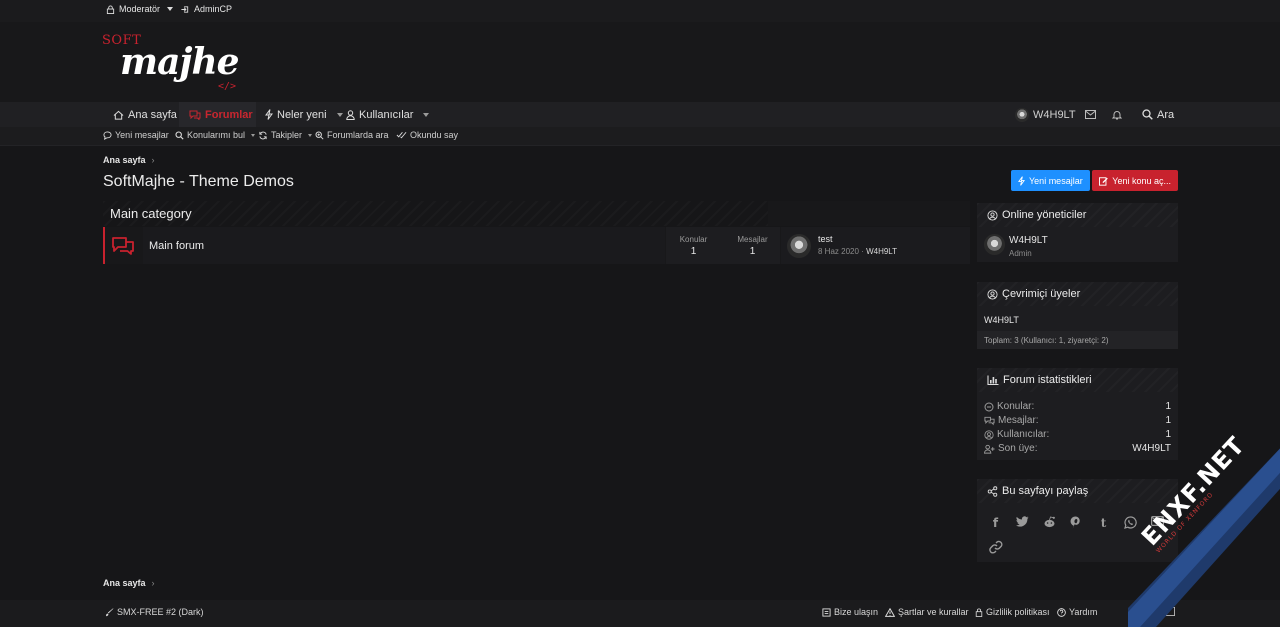 Image resolution: width=1280 pixels, height=627 pixels. I want to click on moderator-label: Moderatör, so click(140, 9).